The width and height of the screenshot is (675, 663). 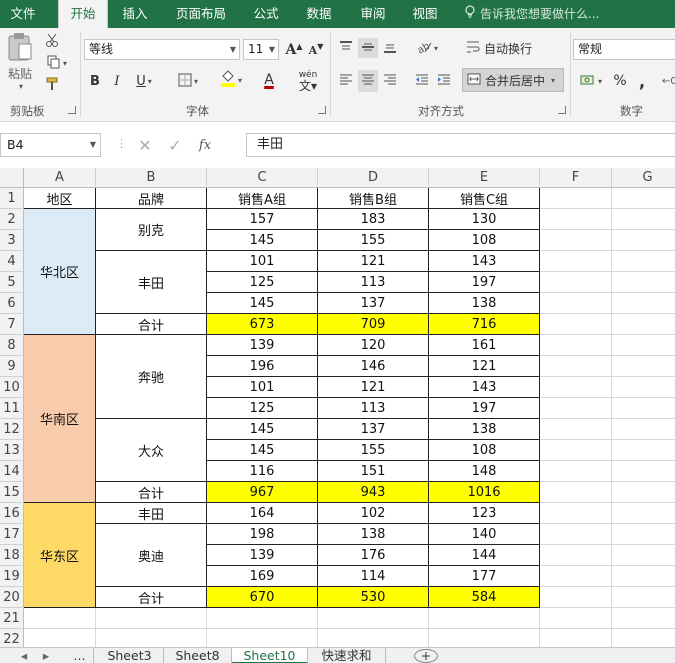 I want to click on row-header: 20, so click(x=12, y=597).